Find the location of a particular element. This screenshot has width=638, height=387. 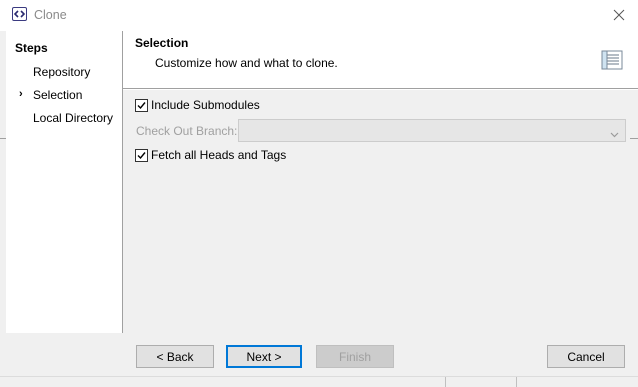

finish-button: Finish is located at coordinates (355, 356).